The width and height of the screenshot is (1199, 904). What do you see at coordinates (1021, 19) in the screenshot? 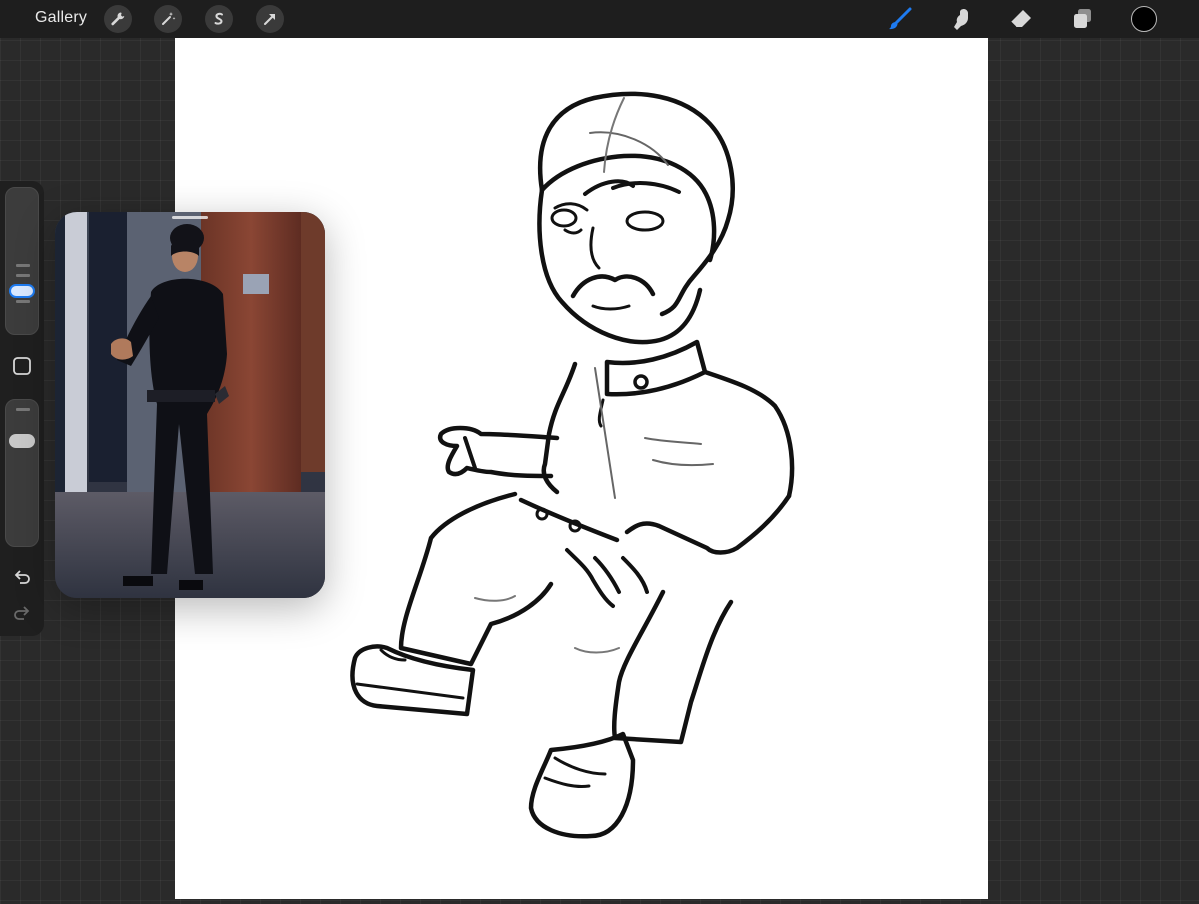
I see `eraser-icon` at bounding box center [1021, 19].